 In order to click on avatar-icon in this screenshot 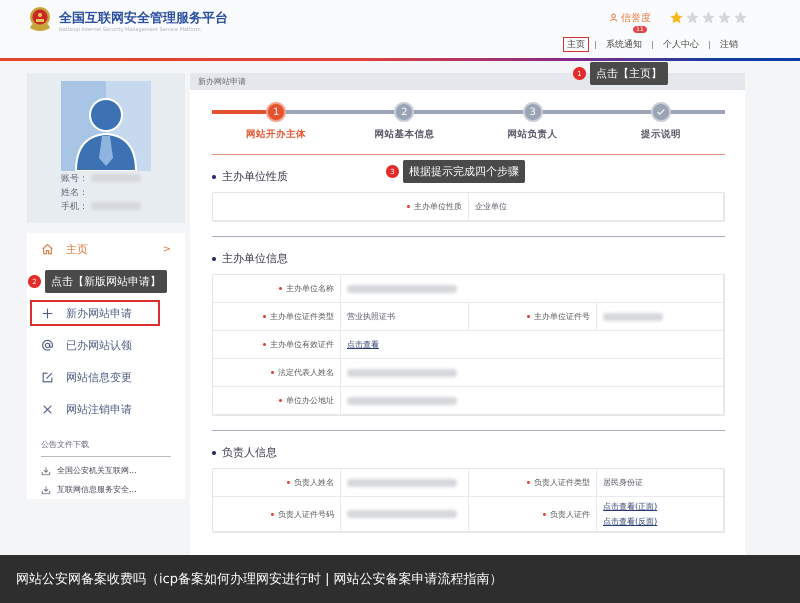, I will do `click(106, 126)`.